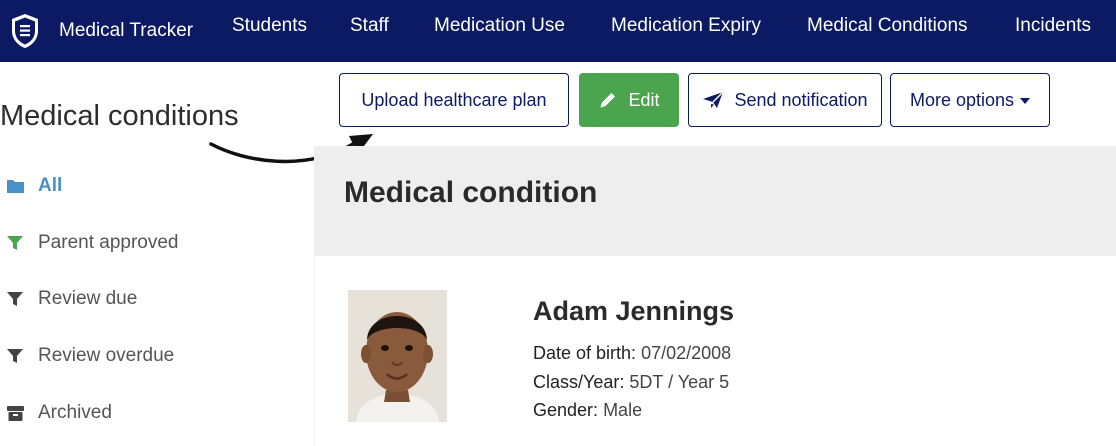 The width and height of the screenshot is (1116, 446). I want to click on dob-label: Date of birth:, so click(585, 353).